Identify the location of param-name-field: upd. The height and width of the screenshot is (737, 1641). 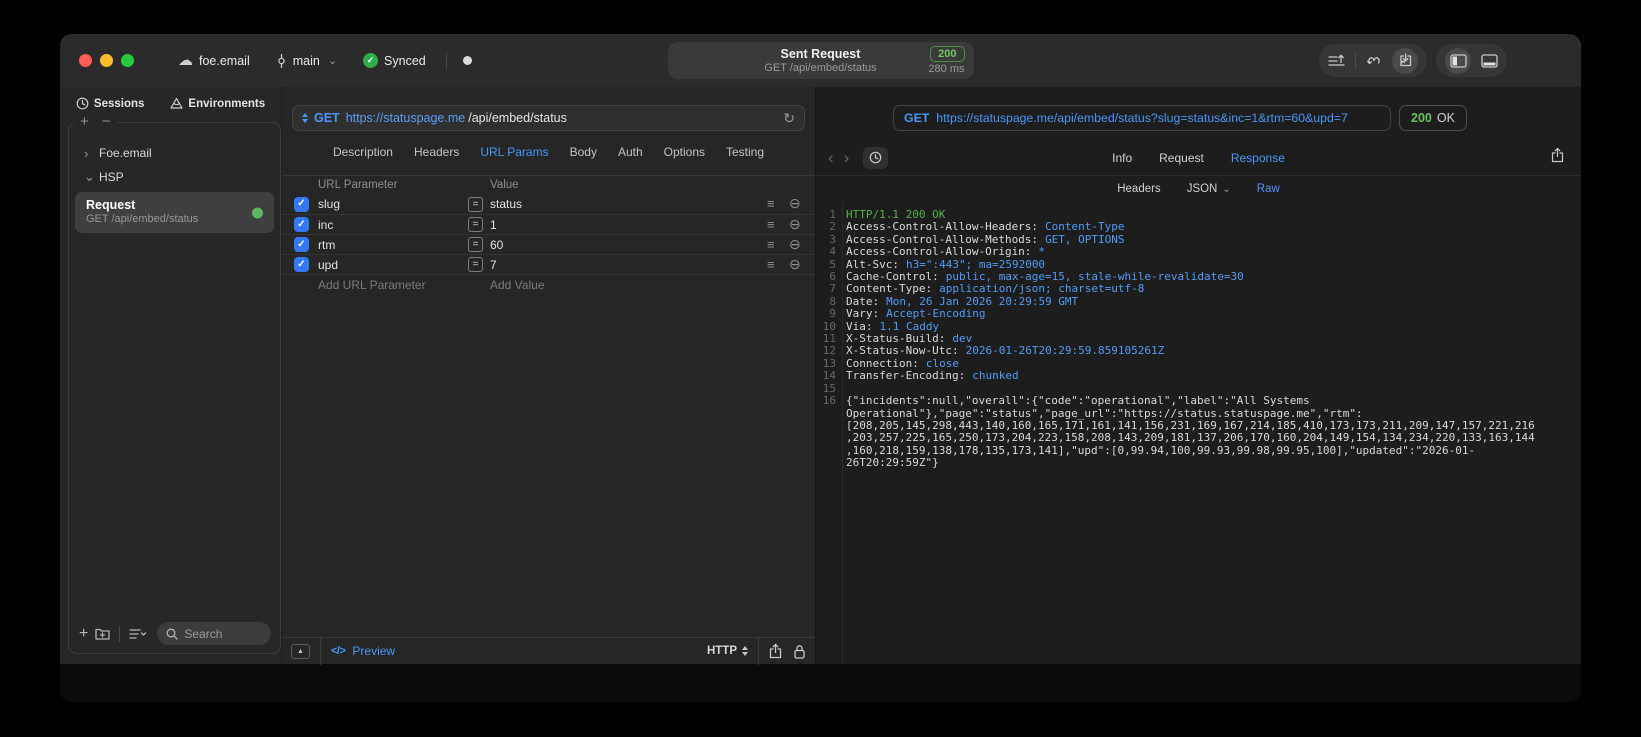
(393, 265).